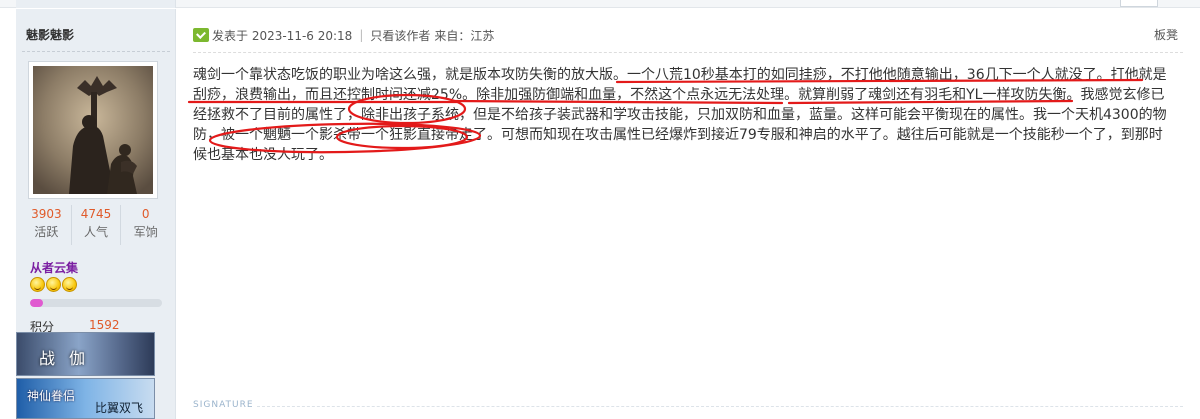  I want to click on top-strip-left, so click(96, 4).